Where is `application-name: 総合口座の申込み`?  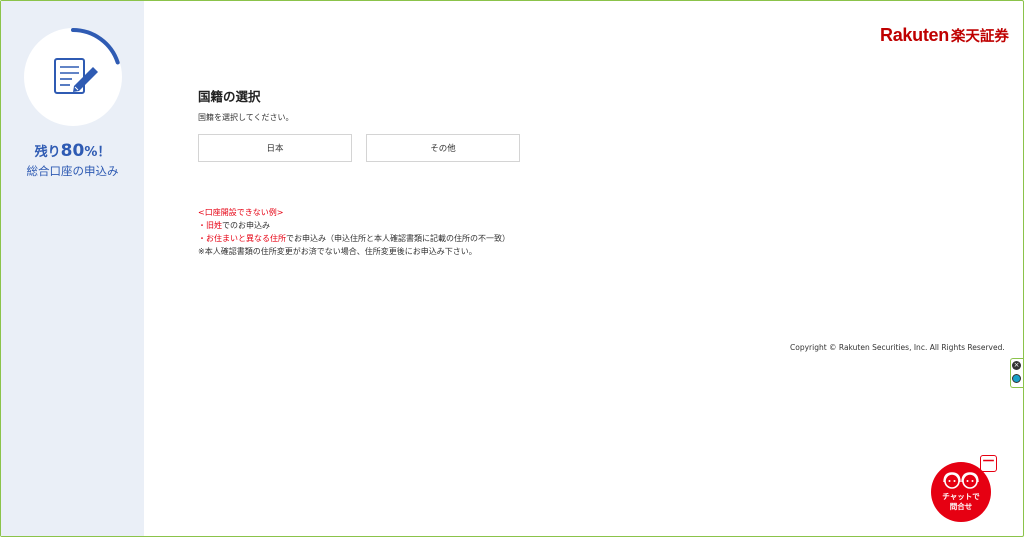 application-name: 総合口座の申込み is located at coordinates (72, 171).